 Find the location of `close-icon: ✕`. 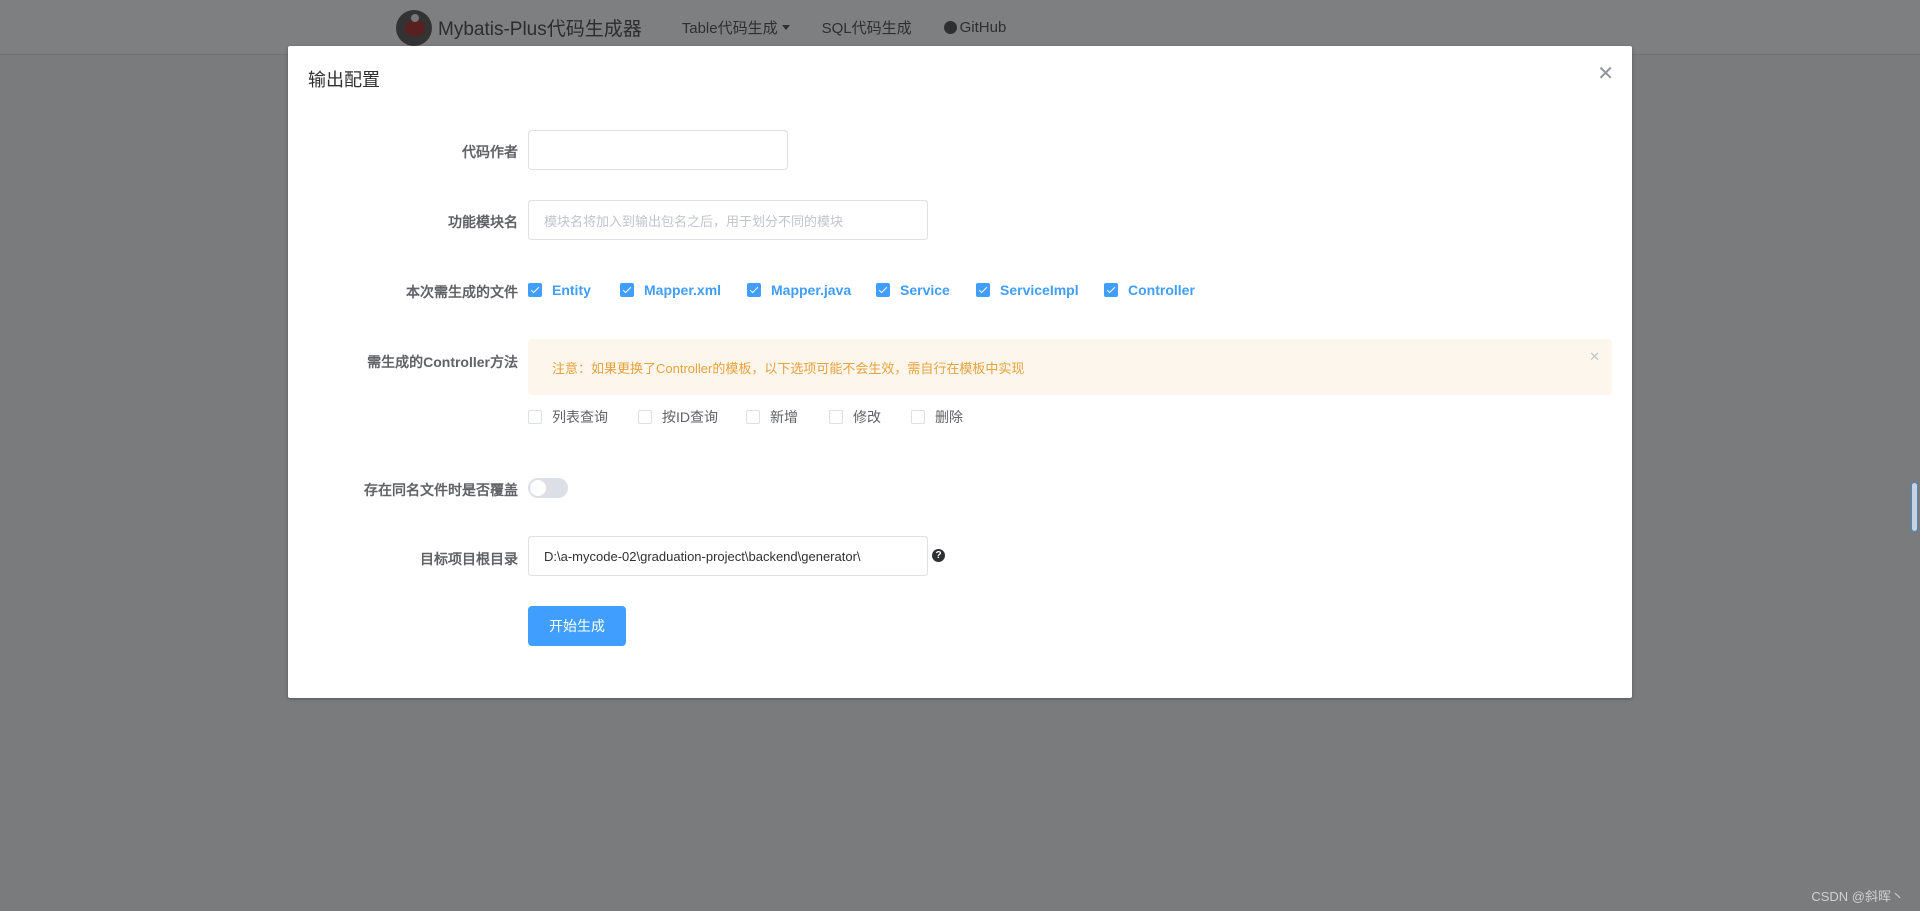

close-icon: ✕ is located at coordinates (1605, 74).